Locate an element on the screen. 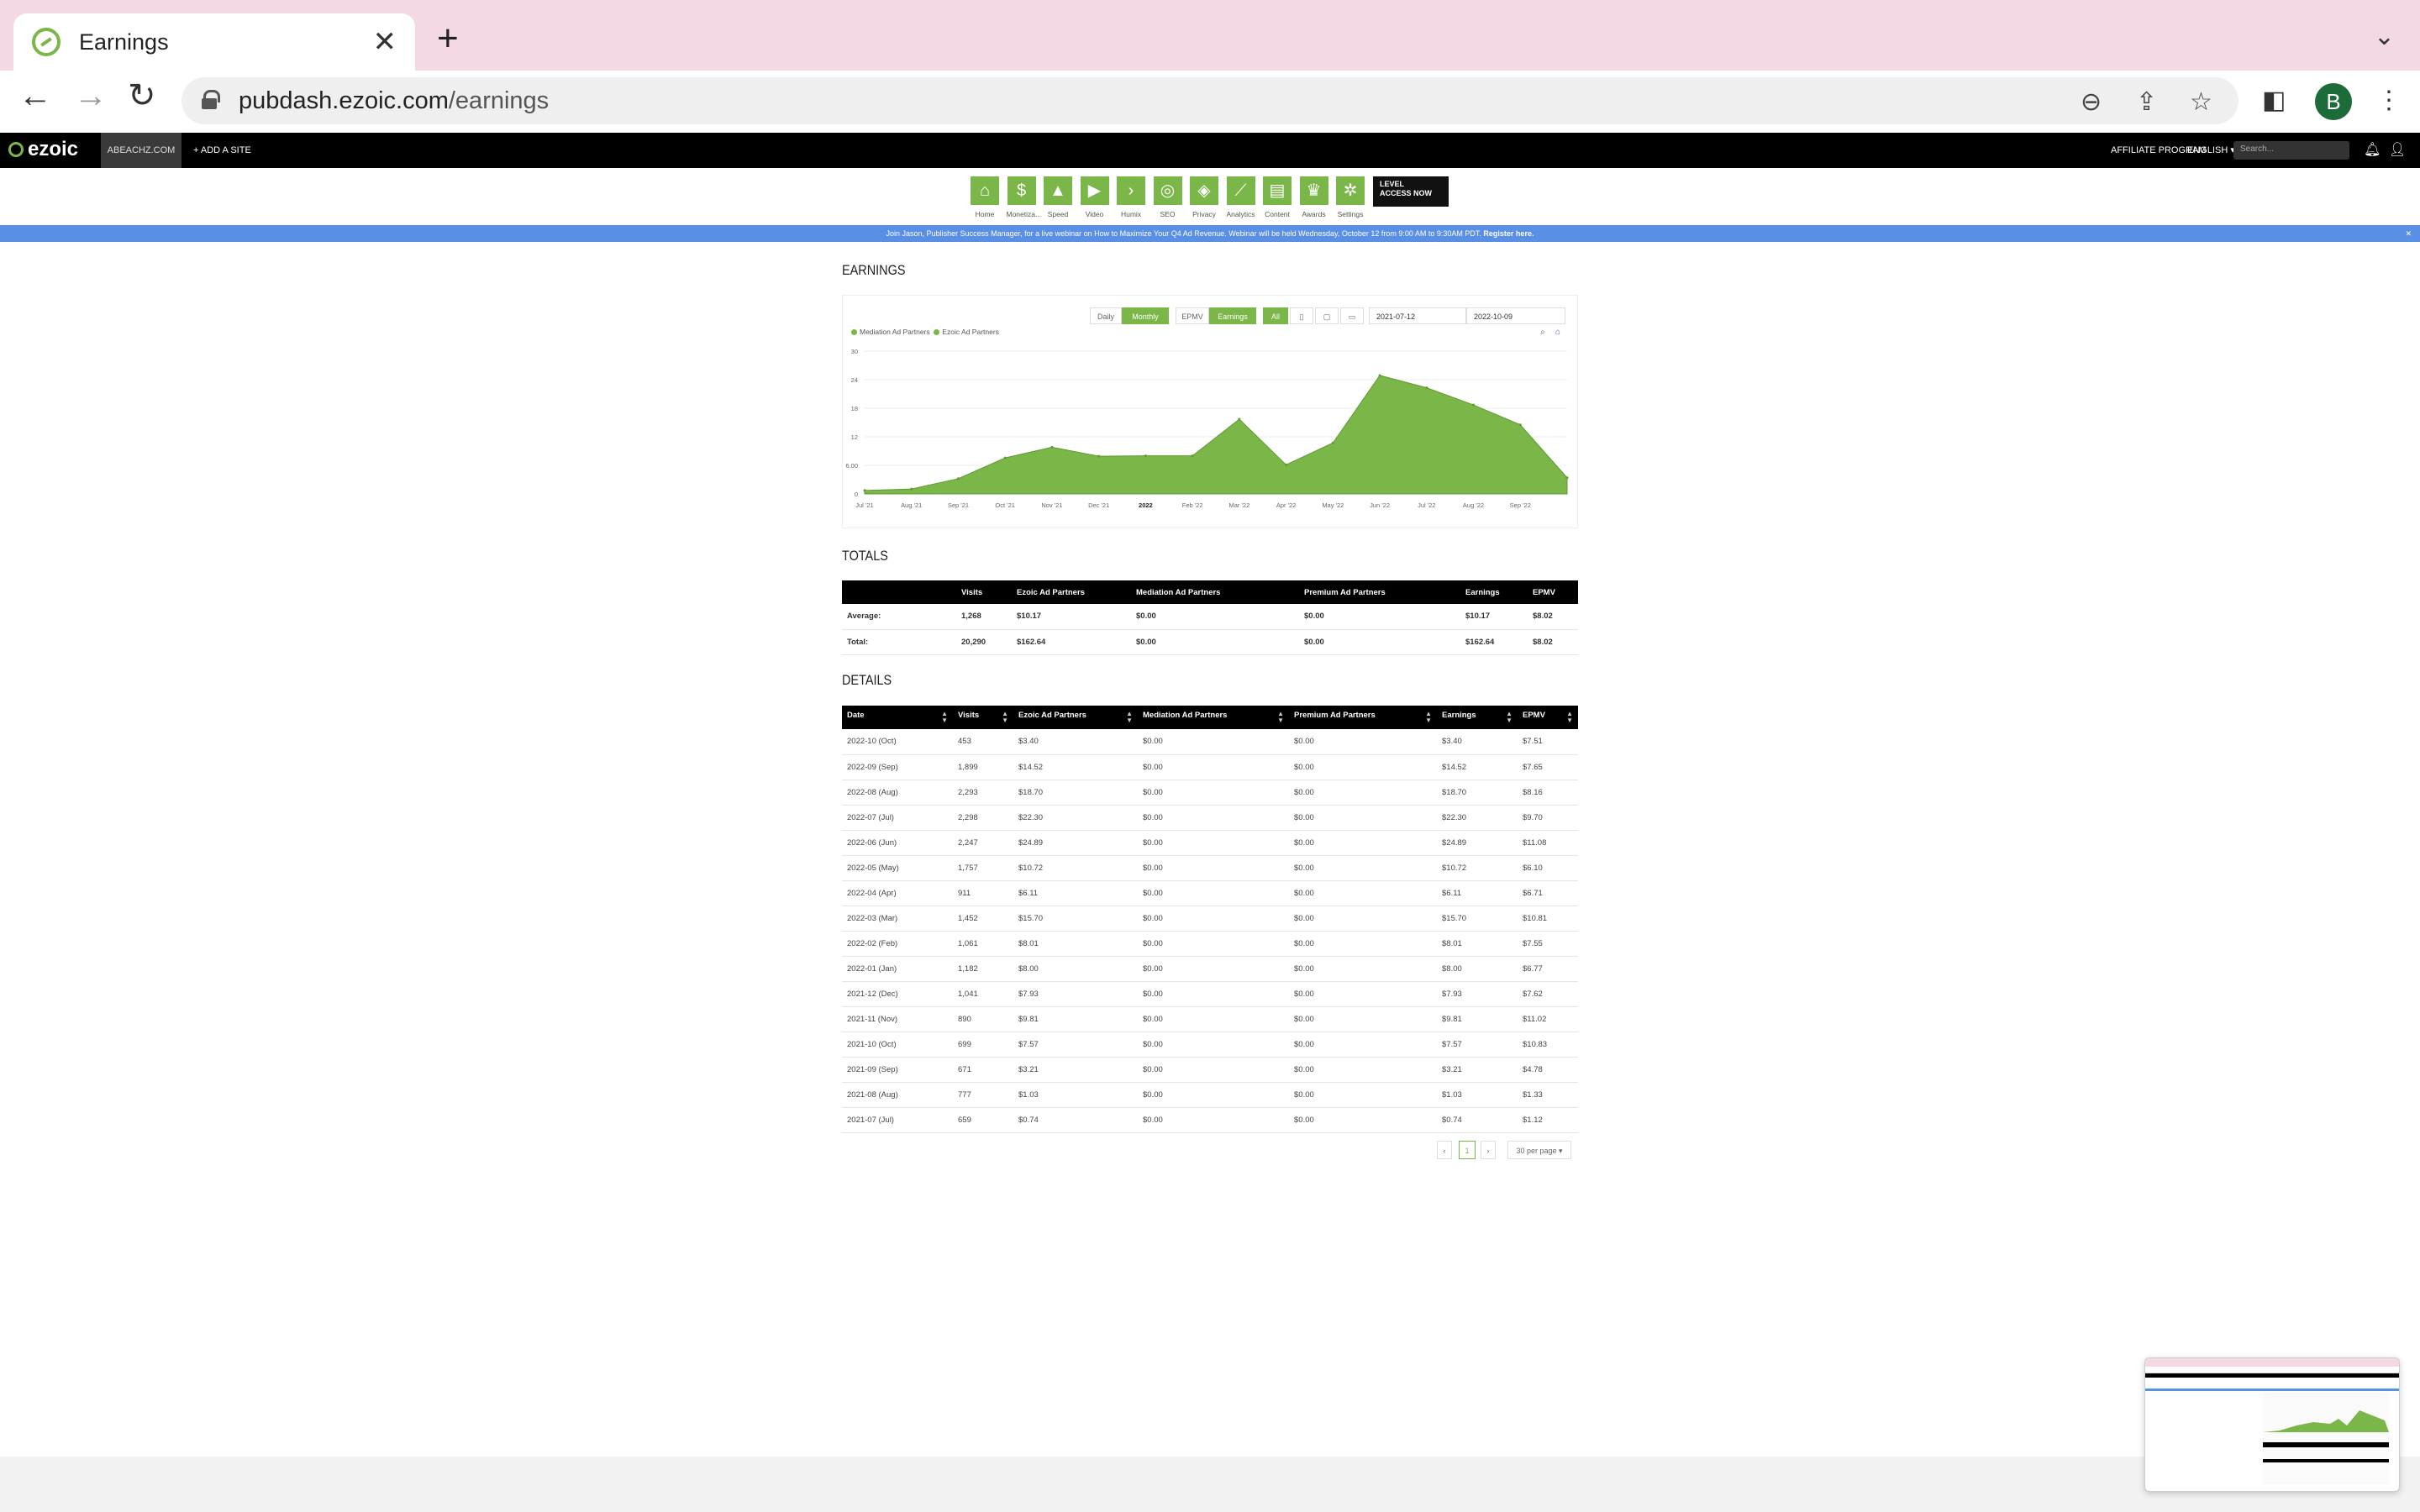 Image resolution: width=2420 pixels, height=1512 pixels. chevron-down-icon: ⌄ is located at coordinates (2385, 36).